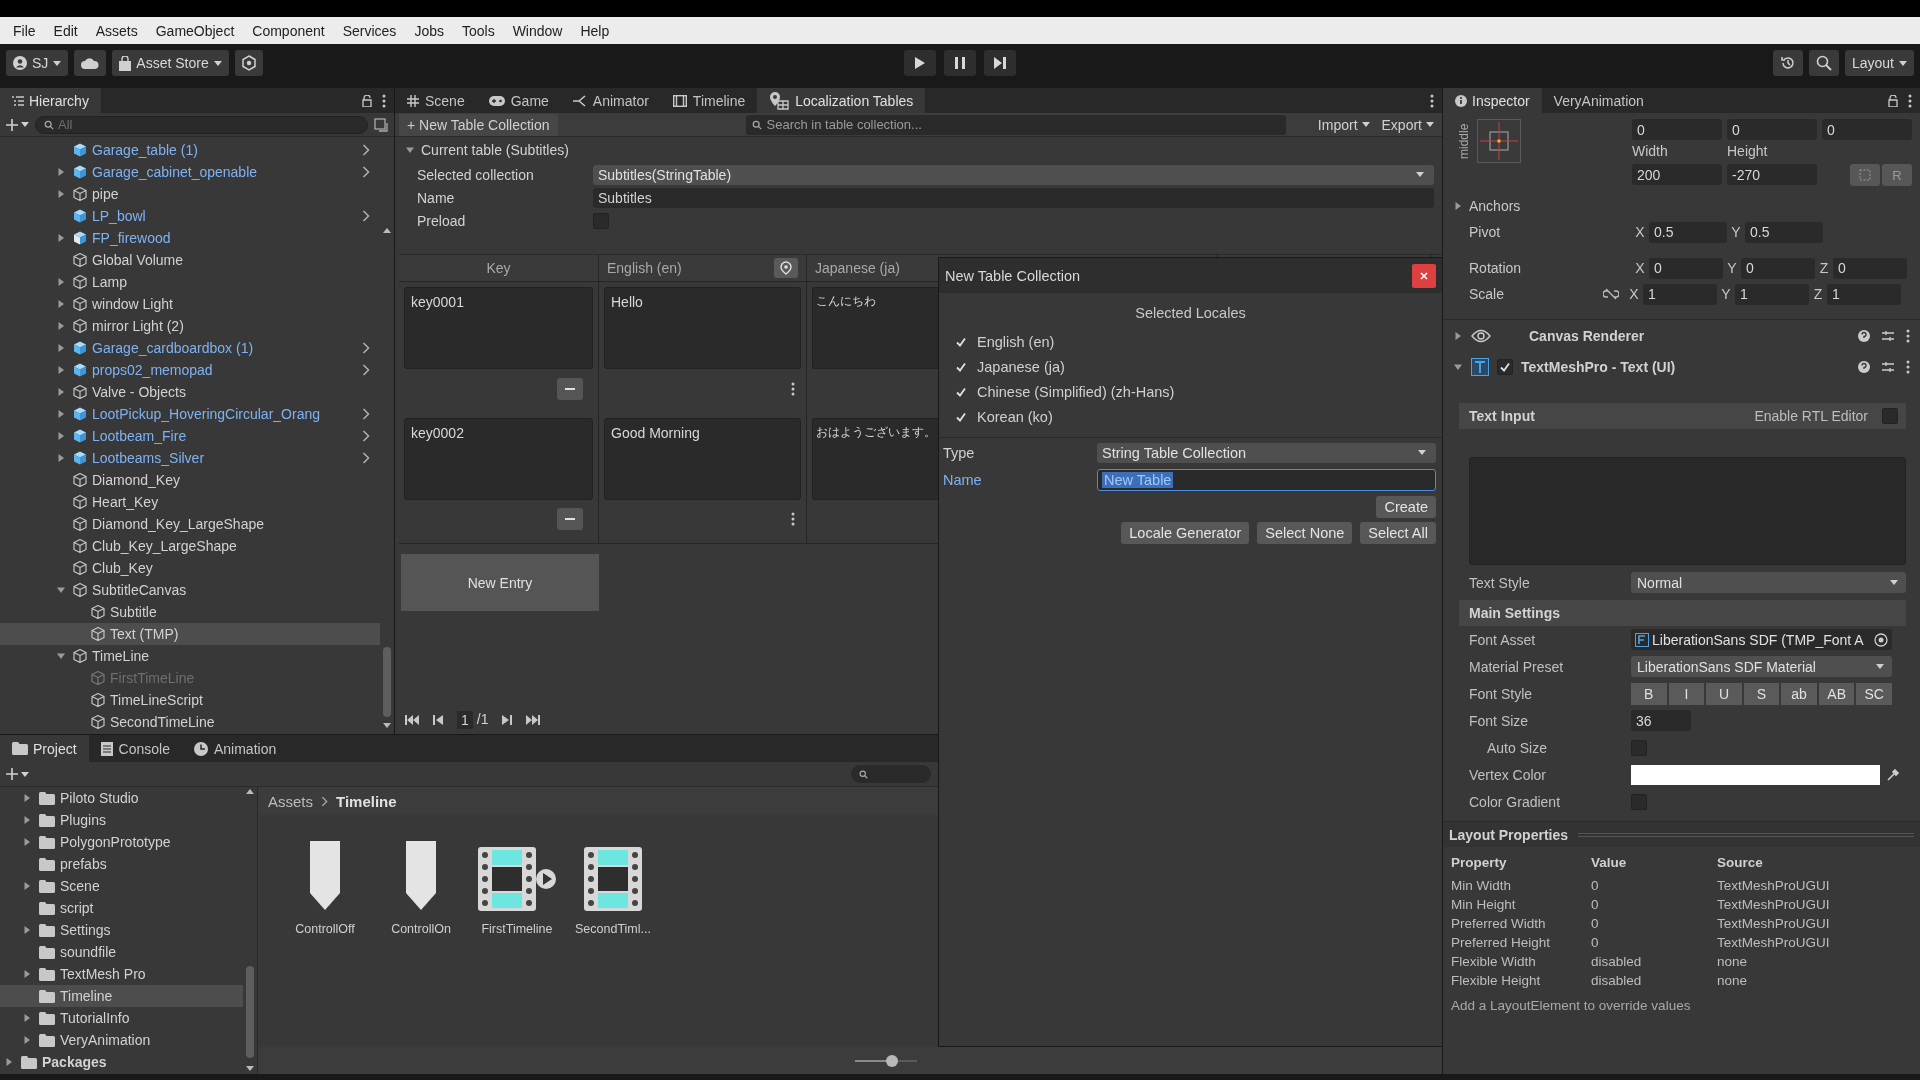  Describe the element at coordinates (1406, 507) in the screenshot. I see `create-button: Create` at that location.